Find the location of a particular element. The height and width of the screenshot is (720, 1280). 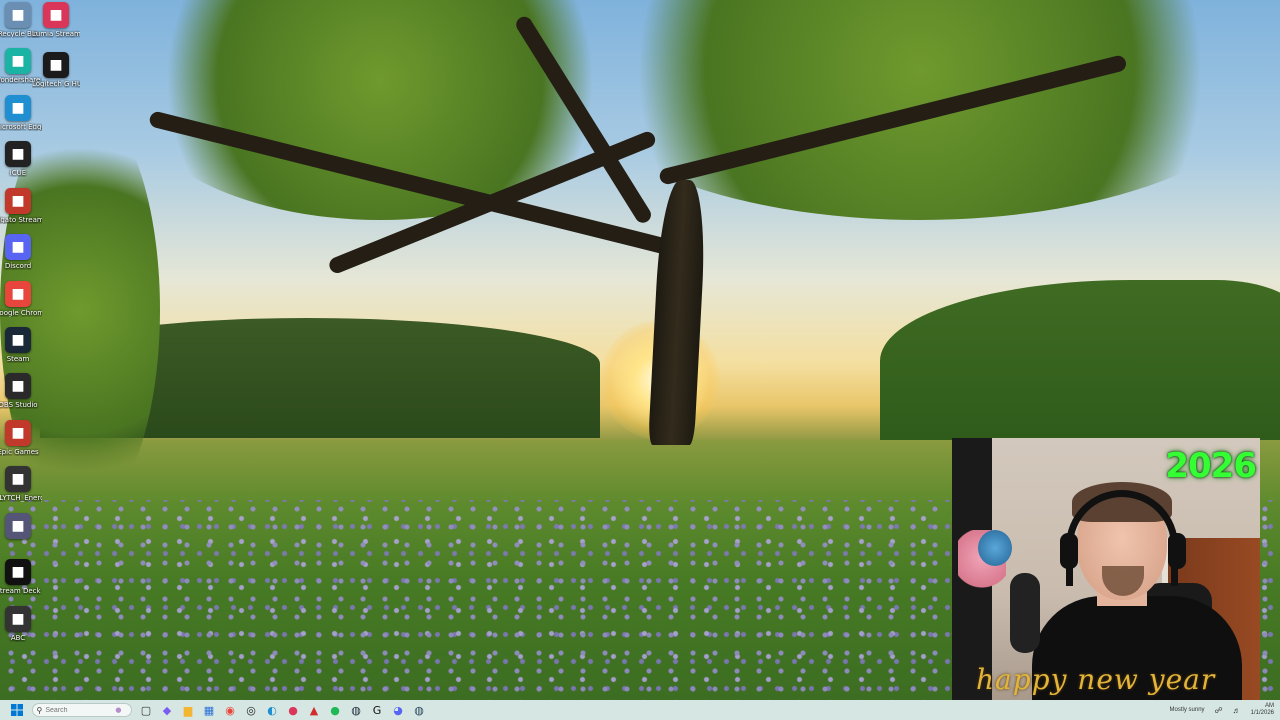

spotify-icon: ● is located at coordinates (335, 710).